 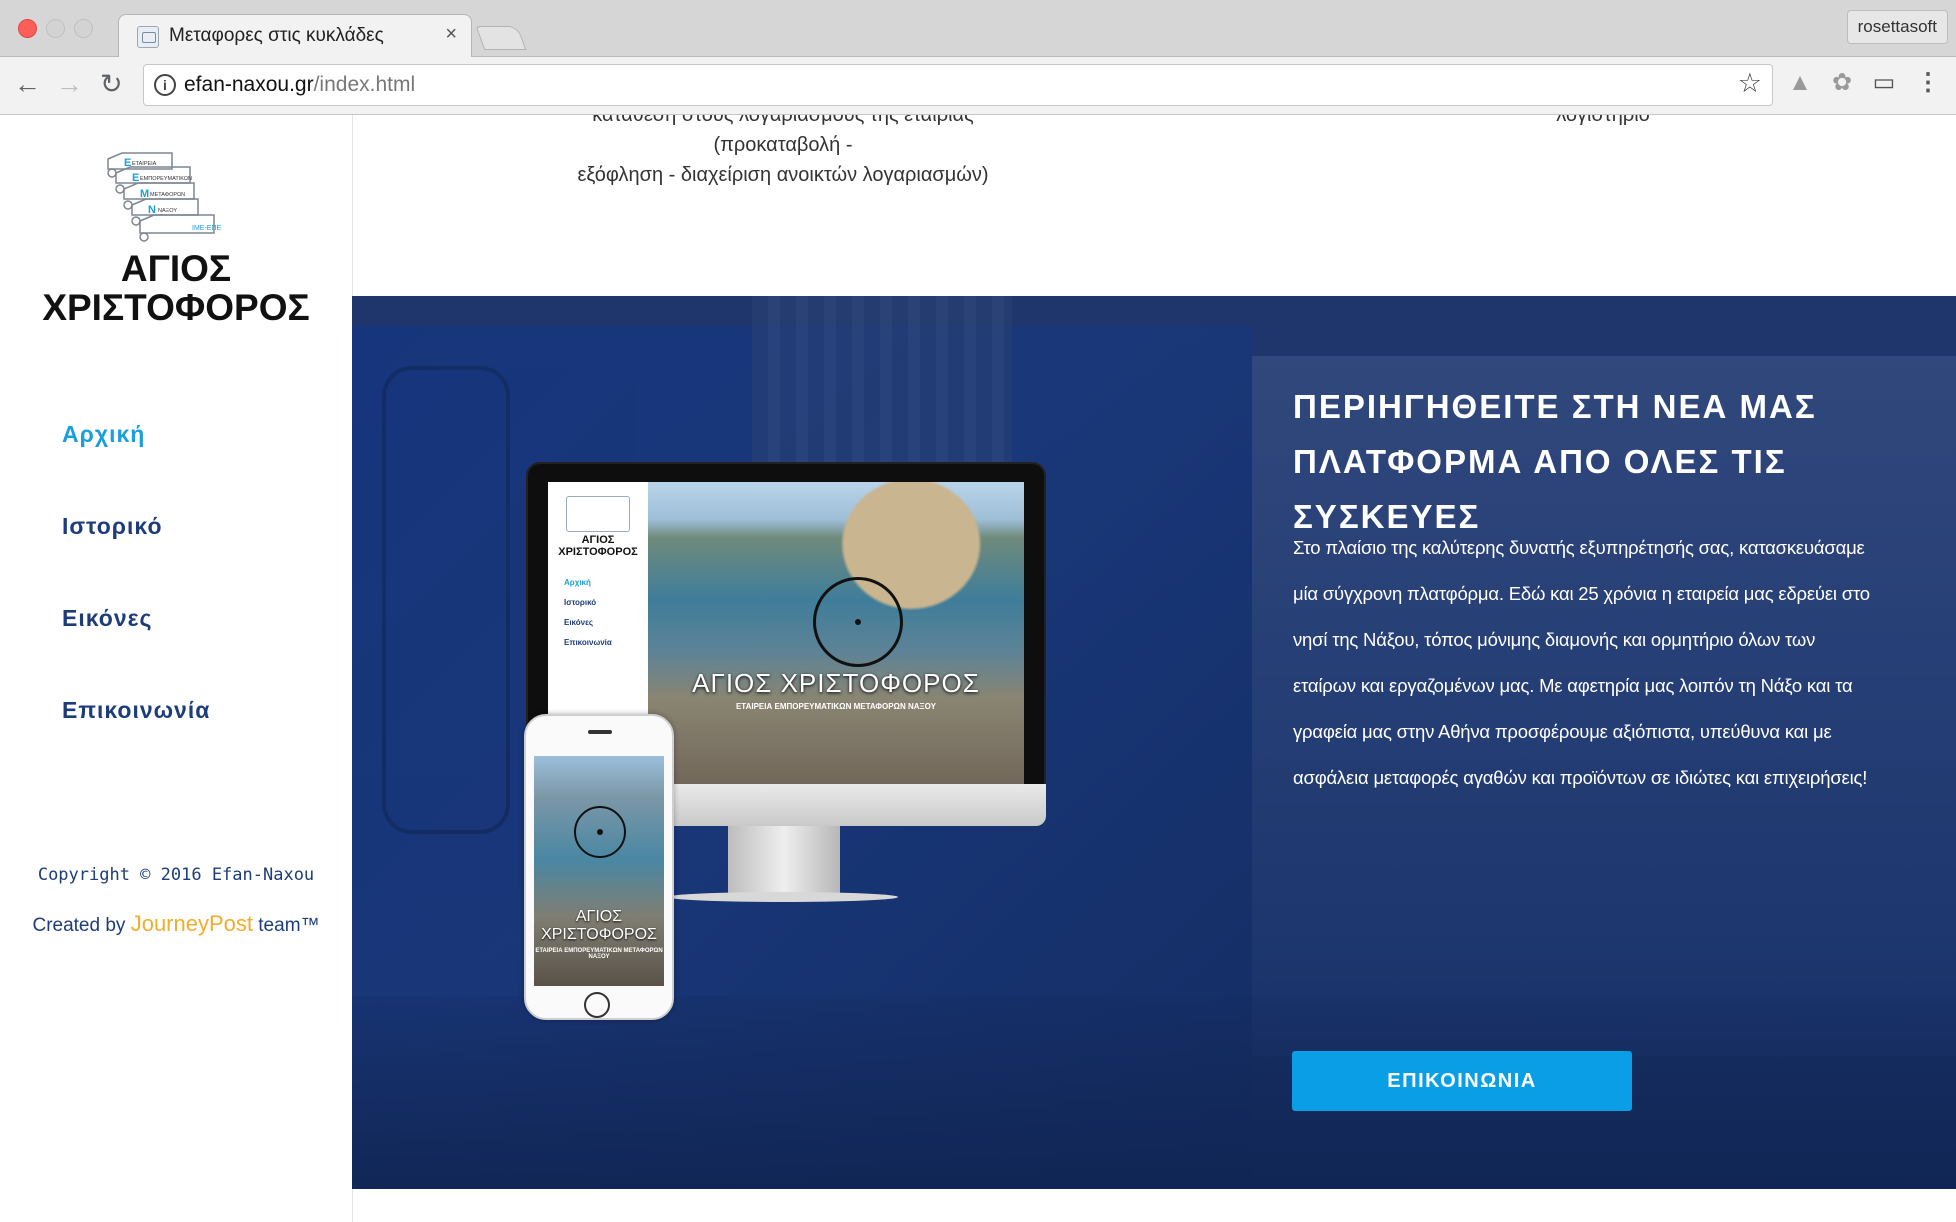 I want to click on drive-icon: ▲, so click(x=1800, y=83).